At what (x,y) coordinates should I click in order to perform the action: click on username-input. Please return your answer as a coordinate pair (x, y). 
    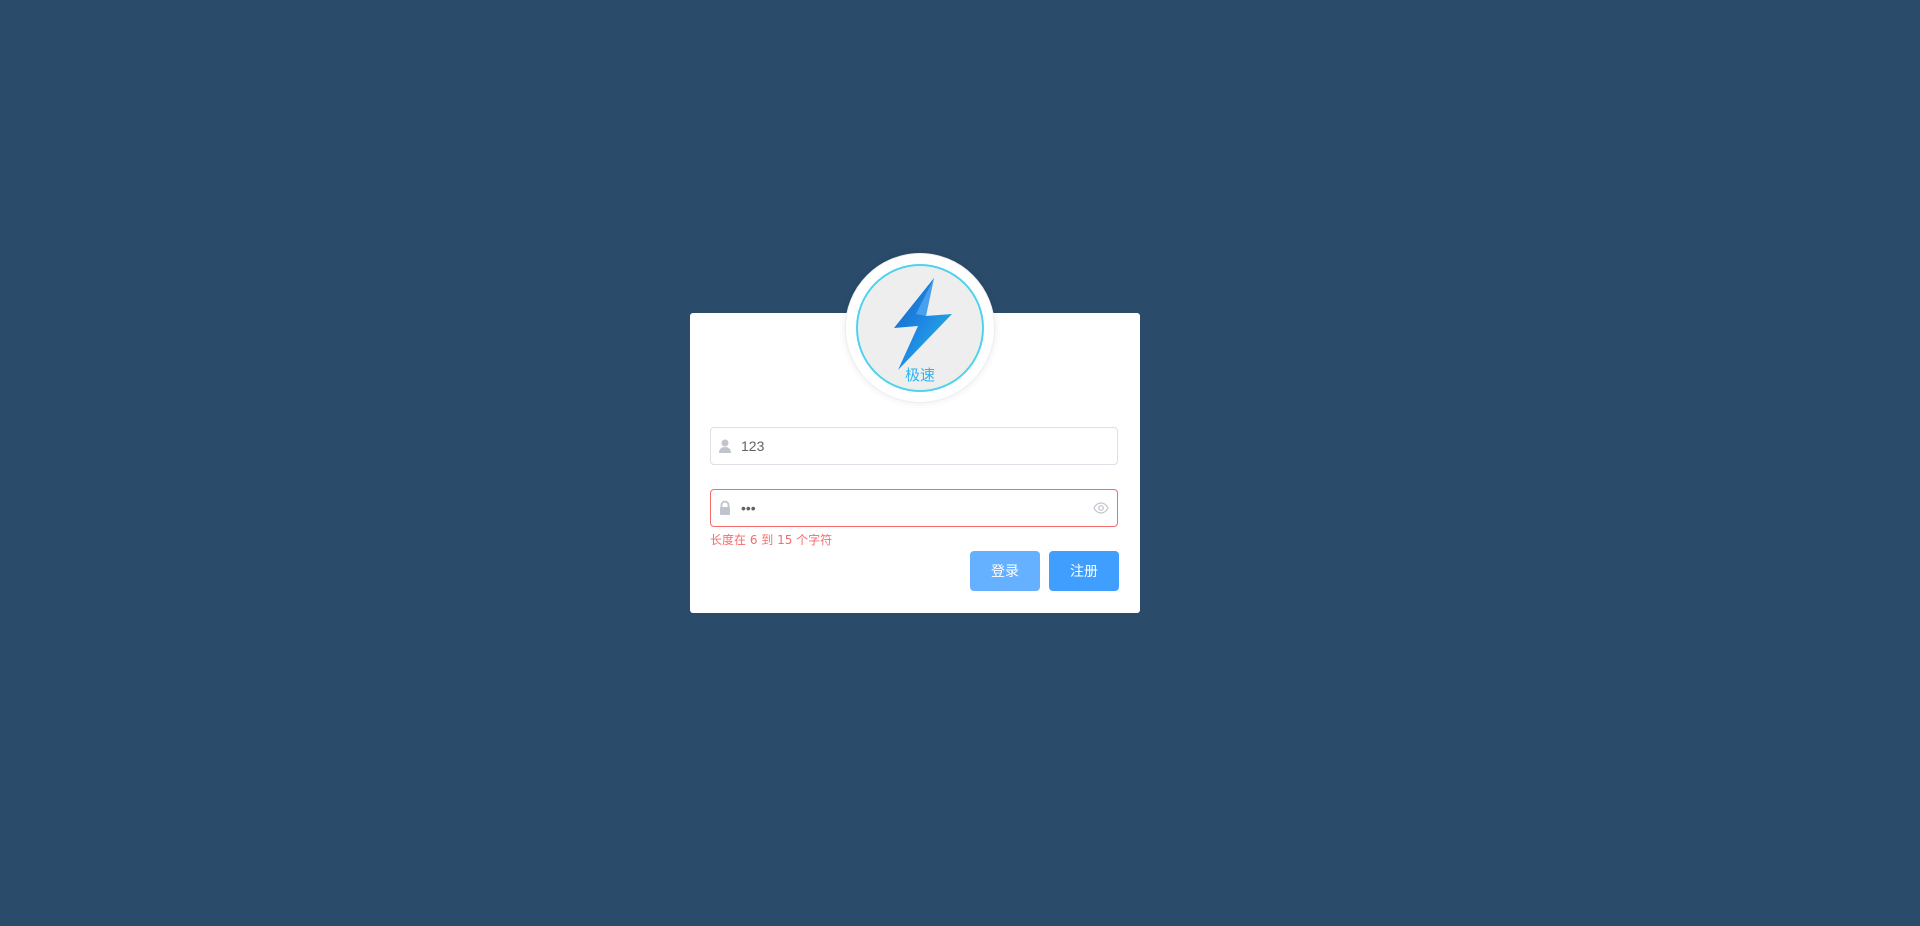
    Looking at the image, I should click on (911, 446).